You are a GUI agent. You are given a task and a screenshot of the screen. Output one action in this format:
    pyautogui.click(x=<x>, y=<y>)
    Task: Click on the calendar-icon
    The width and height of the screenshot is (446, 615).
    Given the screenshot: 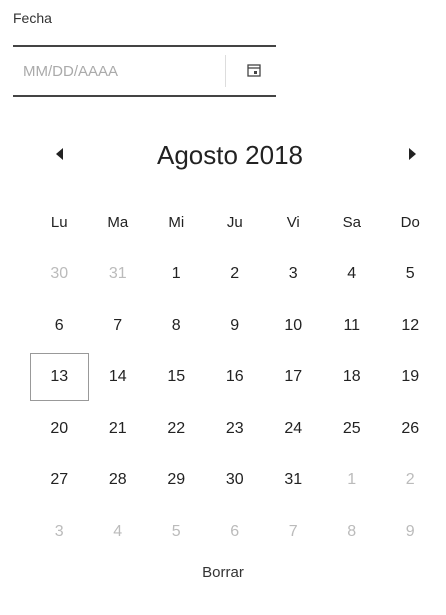 What is the action you would take?
    pyautogui.click(x=254, y=72)
    